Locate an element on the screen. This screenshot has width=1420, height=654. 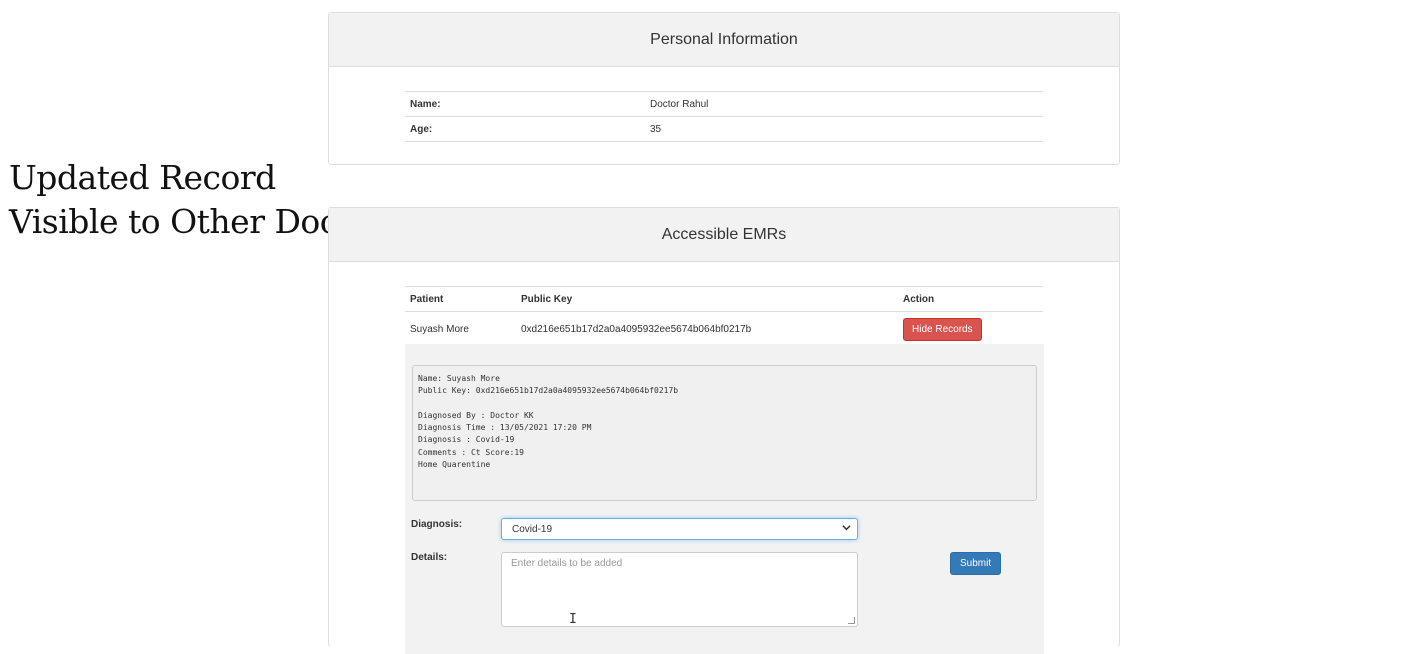
chevron-down-icon is located at coordinates (846, 529).